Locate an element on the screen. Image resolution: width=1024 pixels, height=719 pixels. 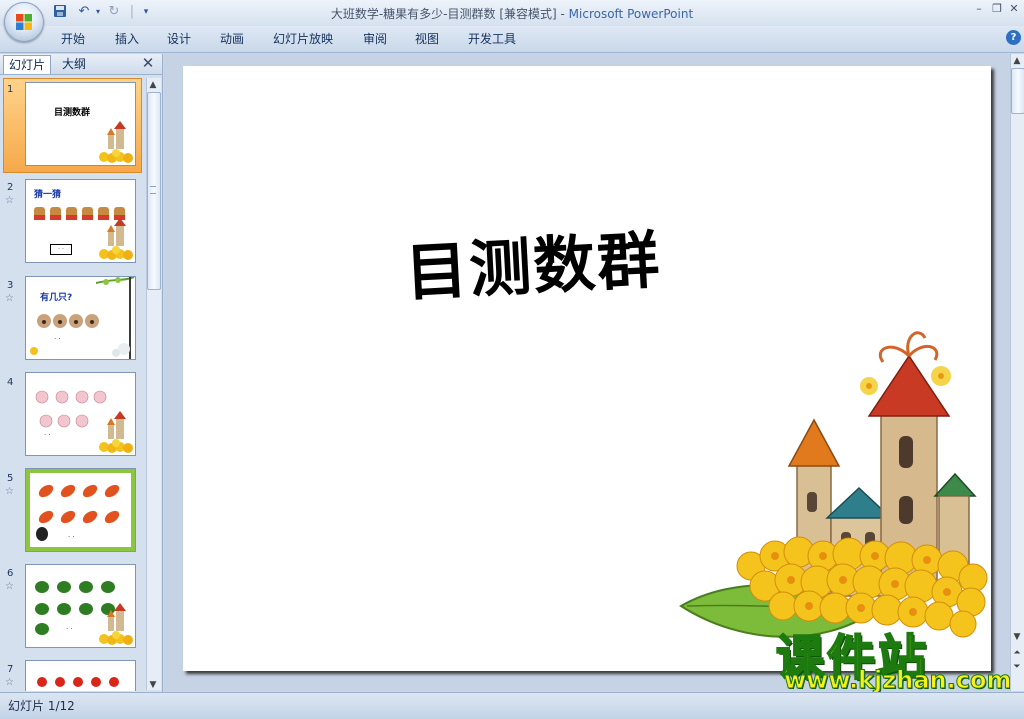
office-logo-icon is located at coordinates (24, 22).